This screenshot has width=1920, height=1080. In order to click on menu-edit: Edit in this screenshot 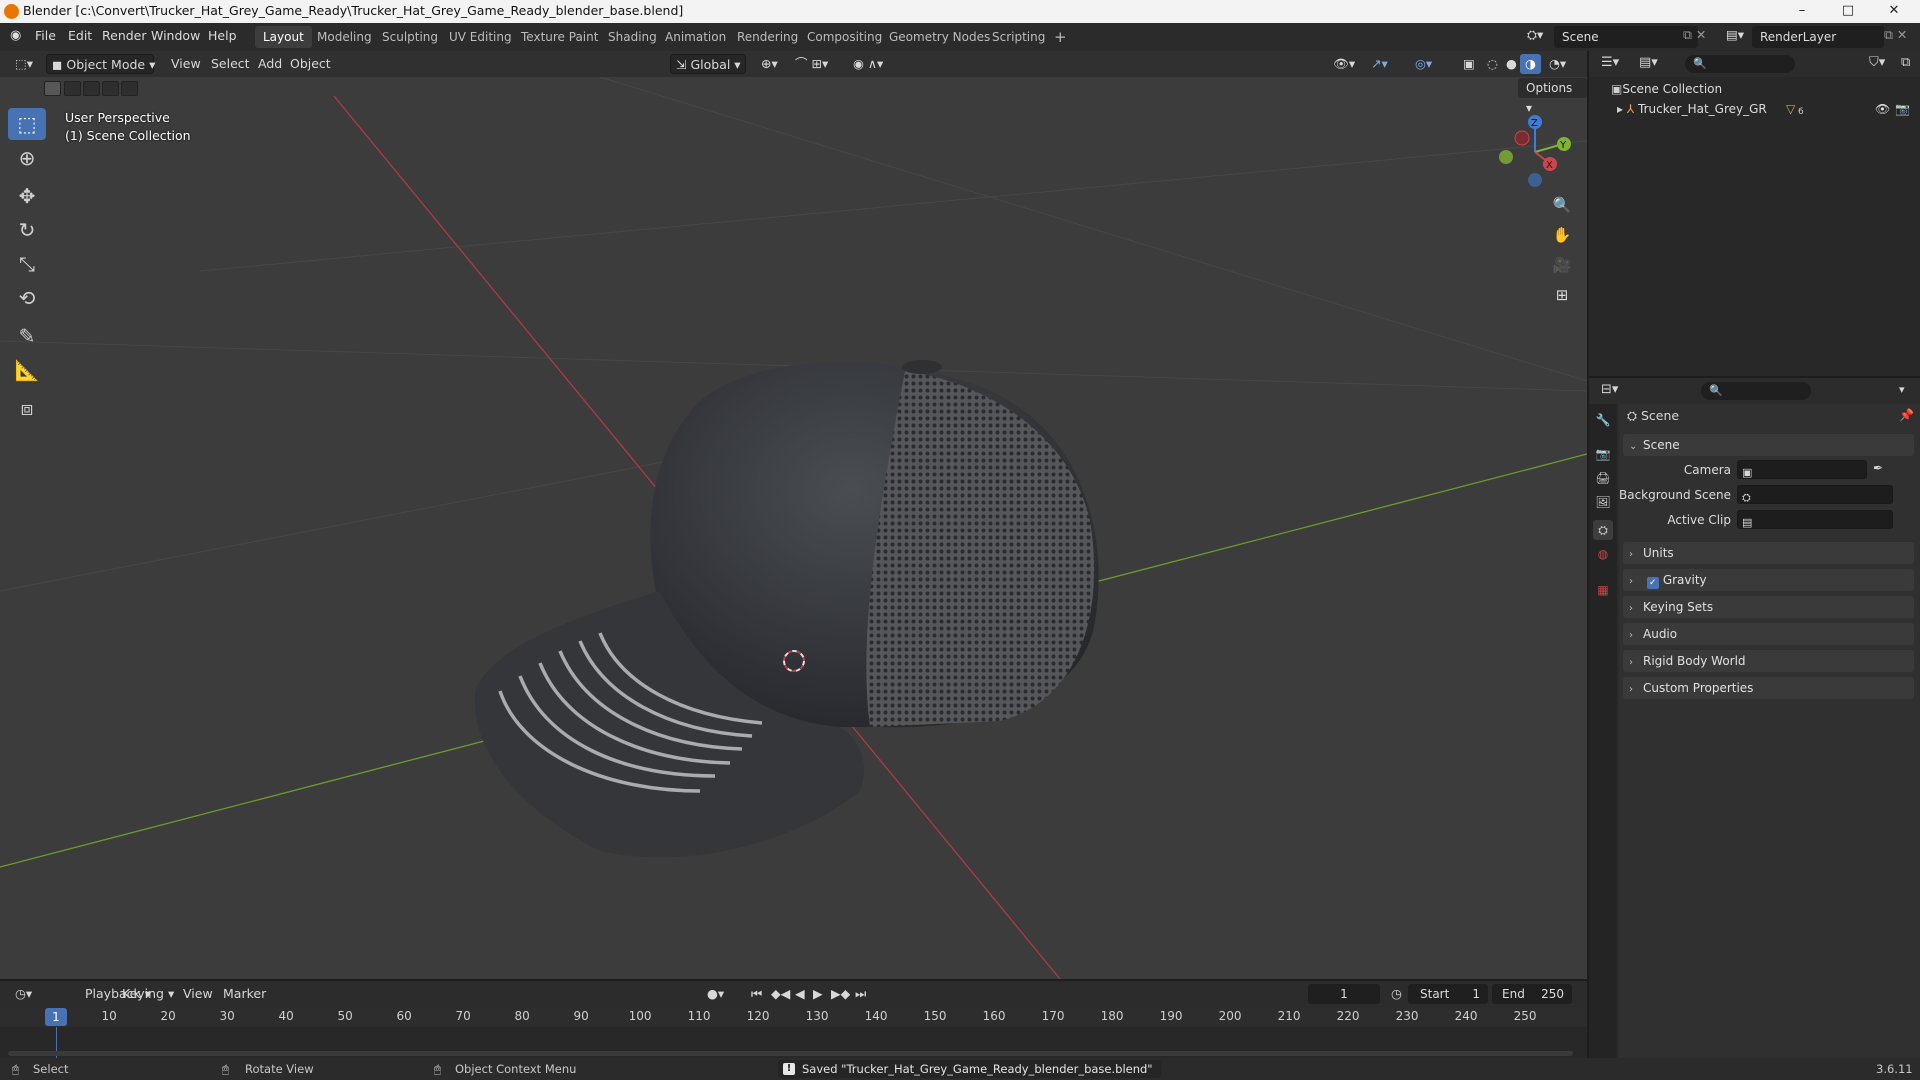, I will do `click(80, 35)`.